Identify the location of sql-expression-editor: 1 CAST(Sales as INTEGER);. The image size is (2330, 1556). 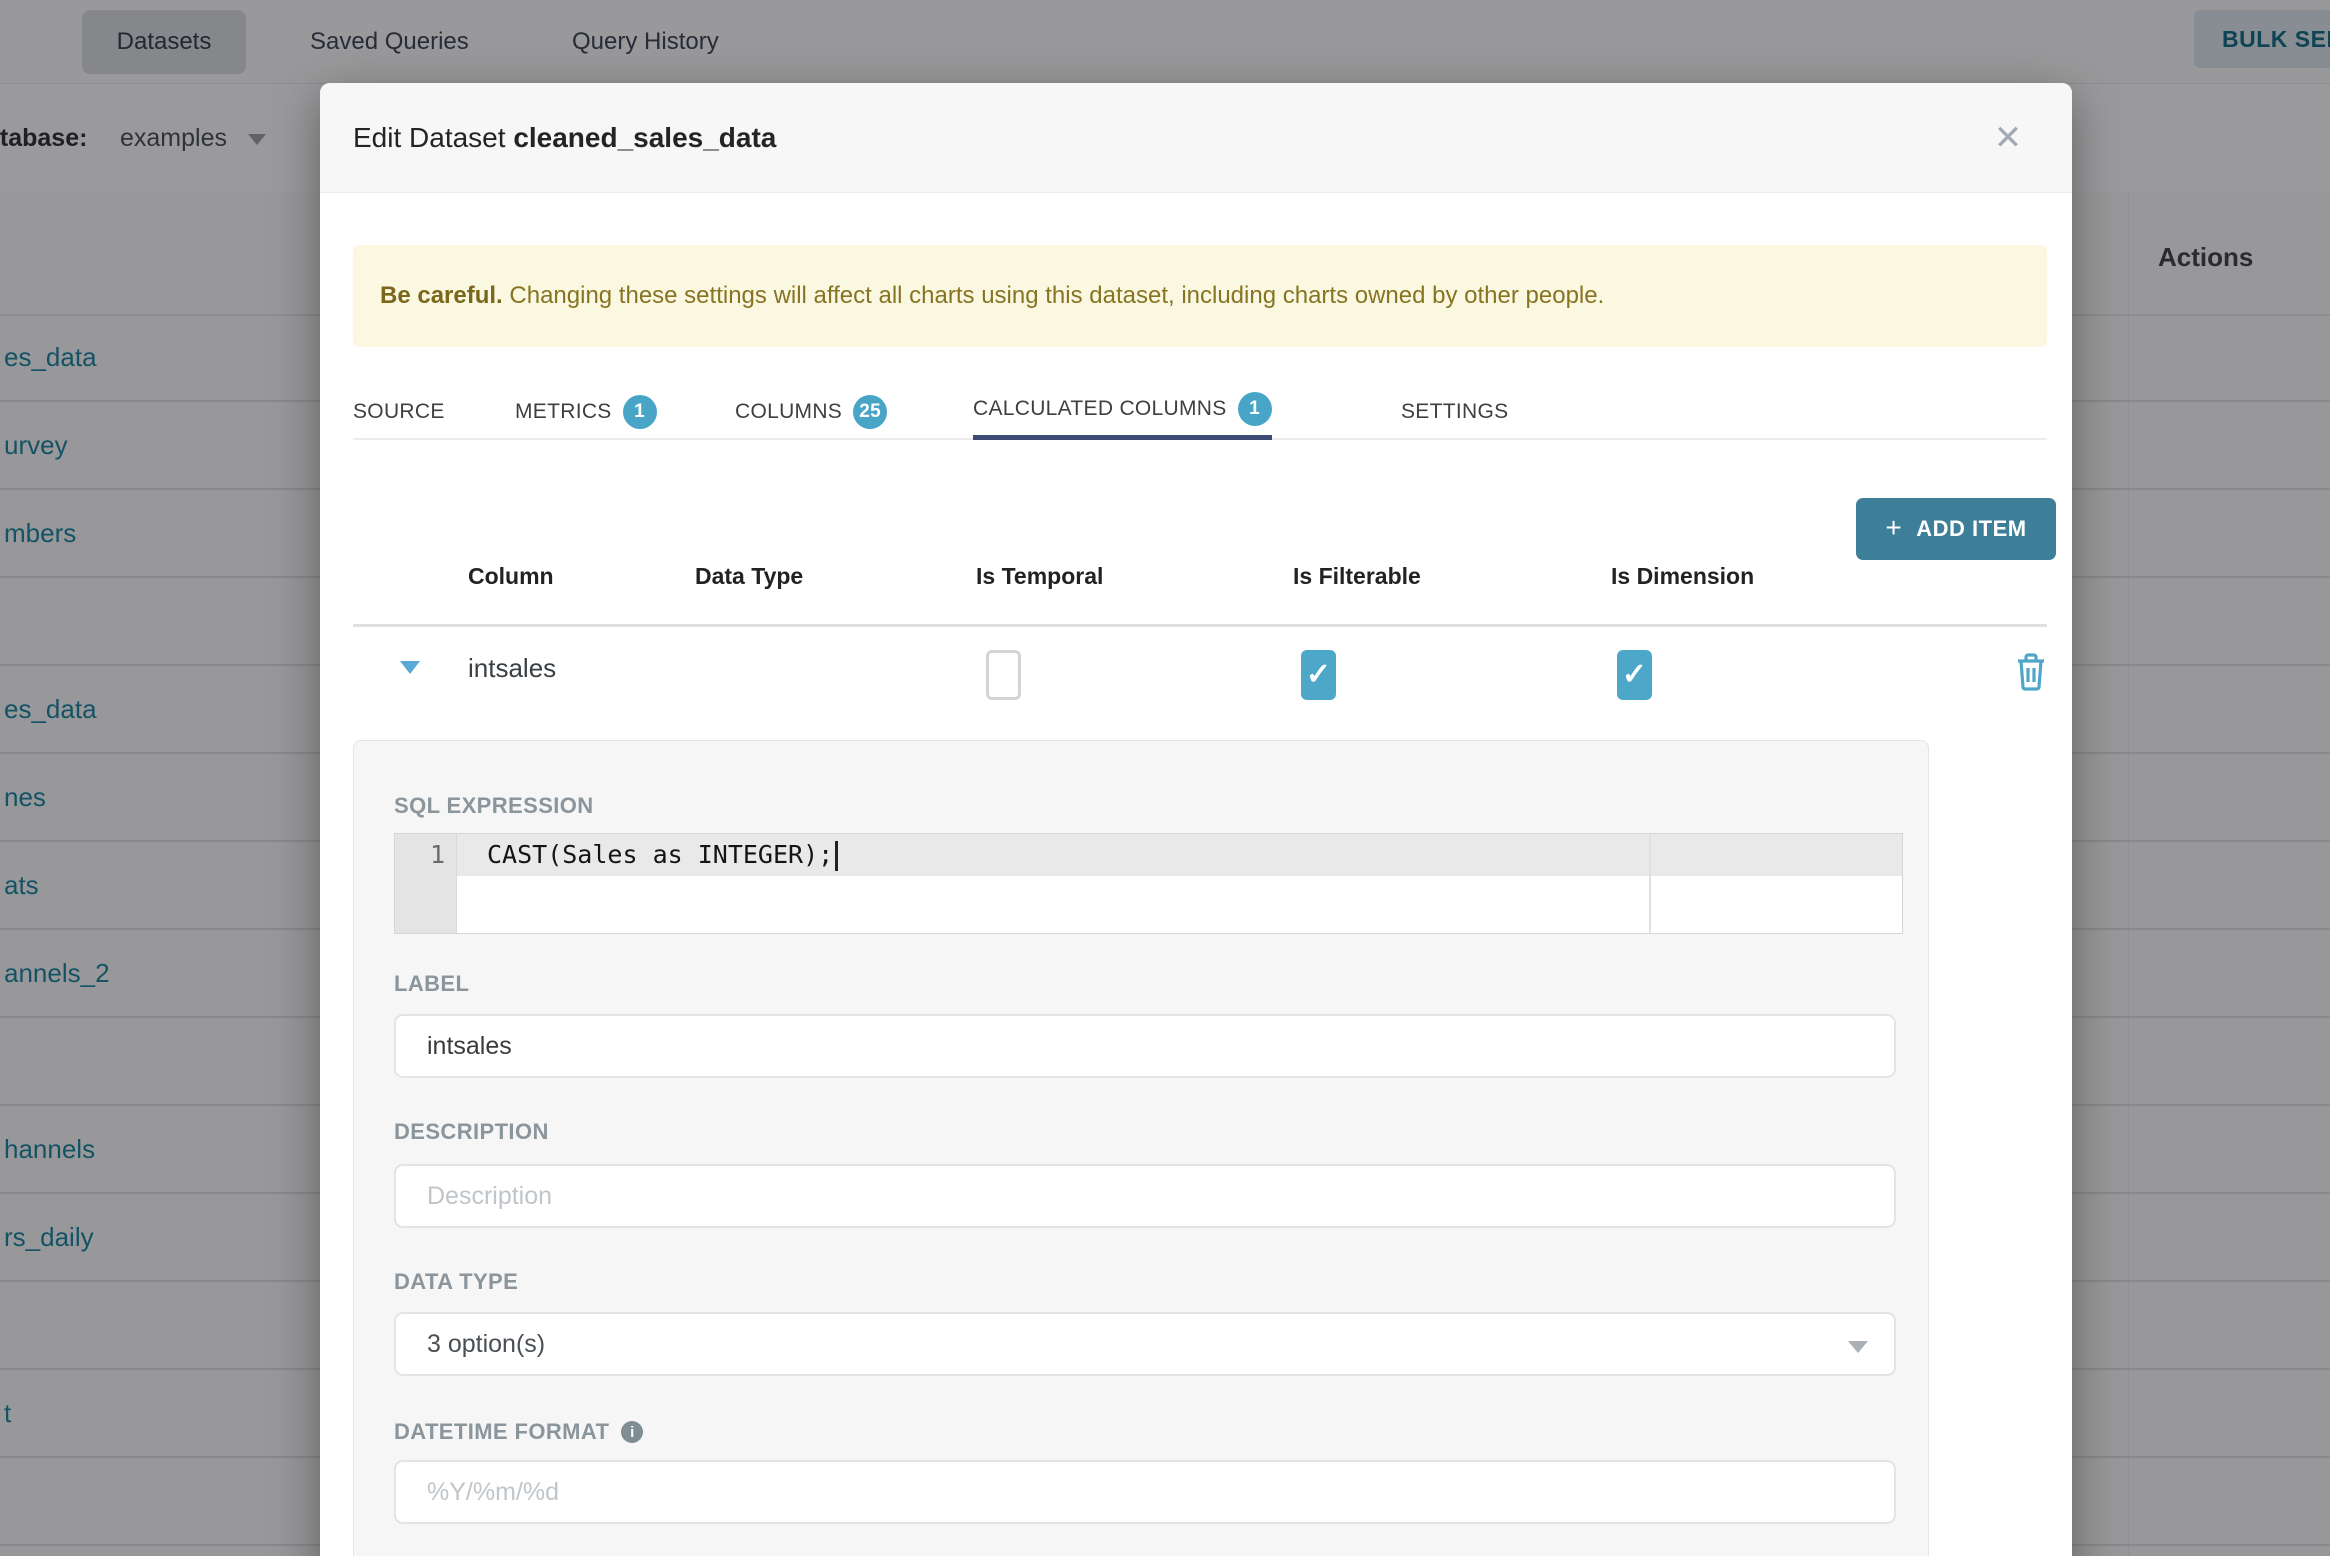
(1148, 883).